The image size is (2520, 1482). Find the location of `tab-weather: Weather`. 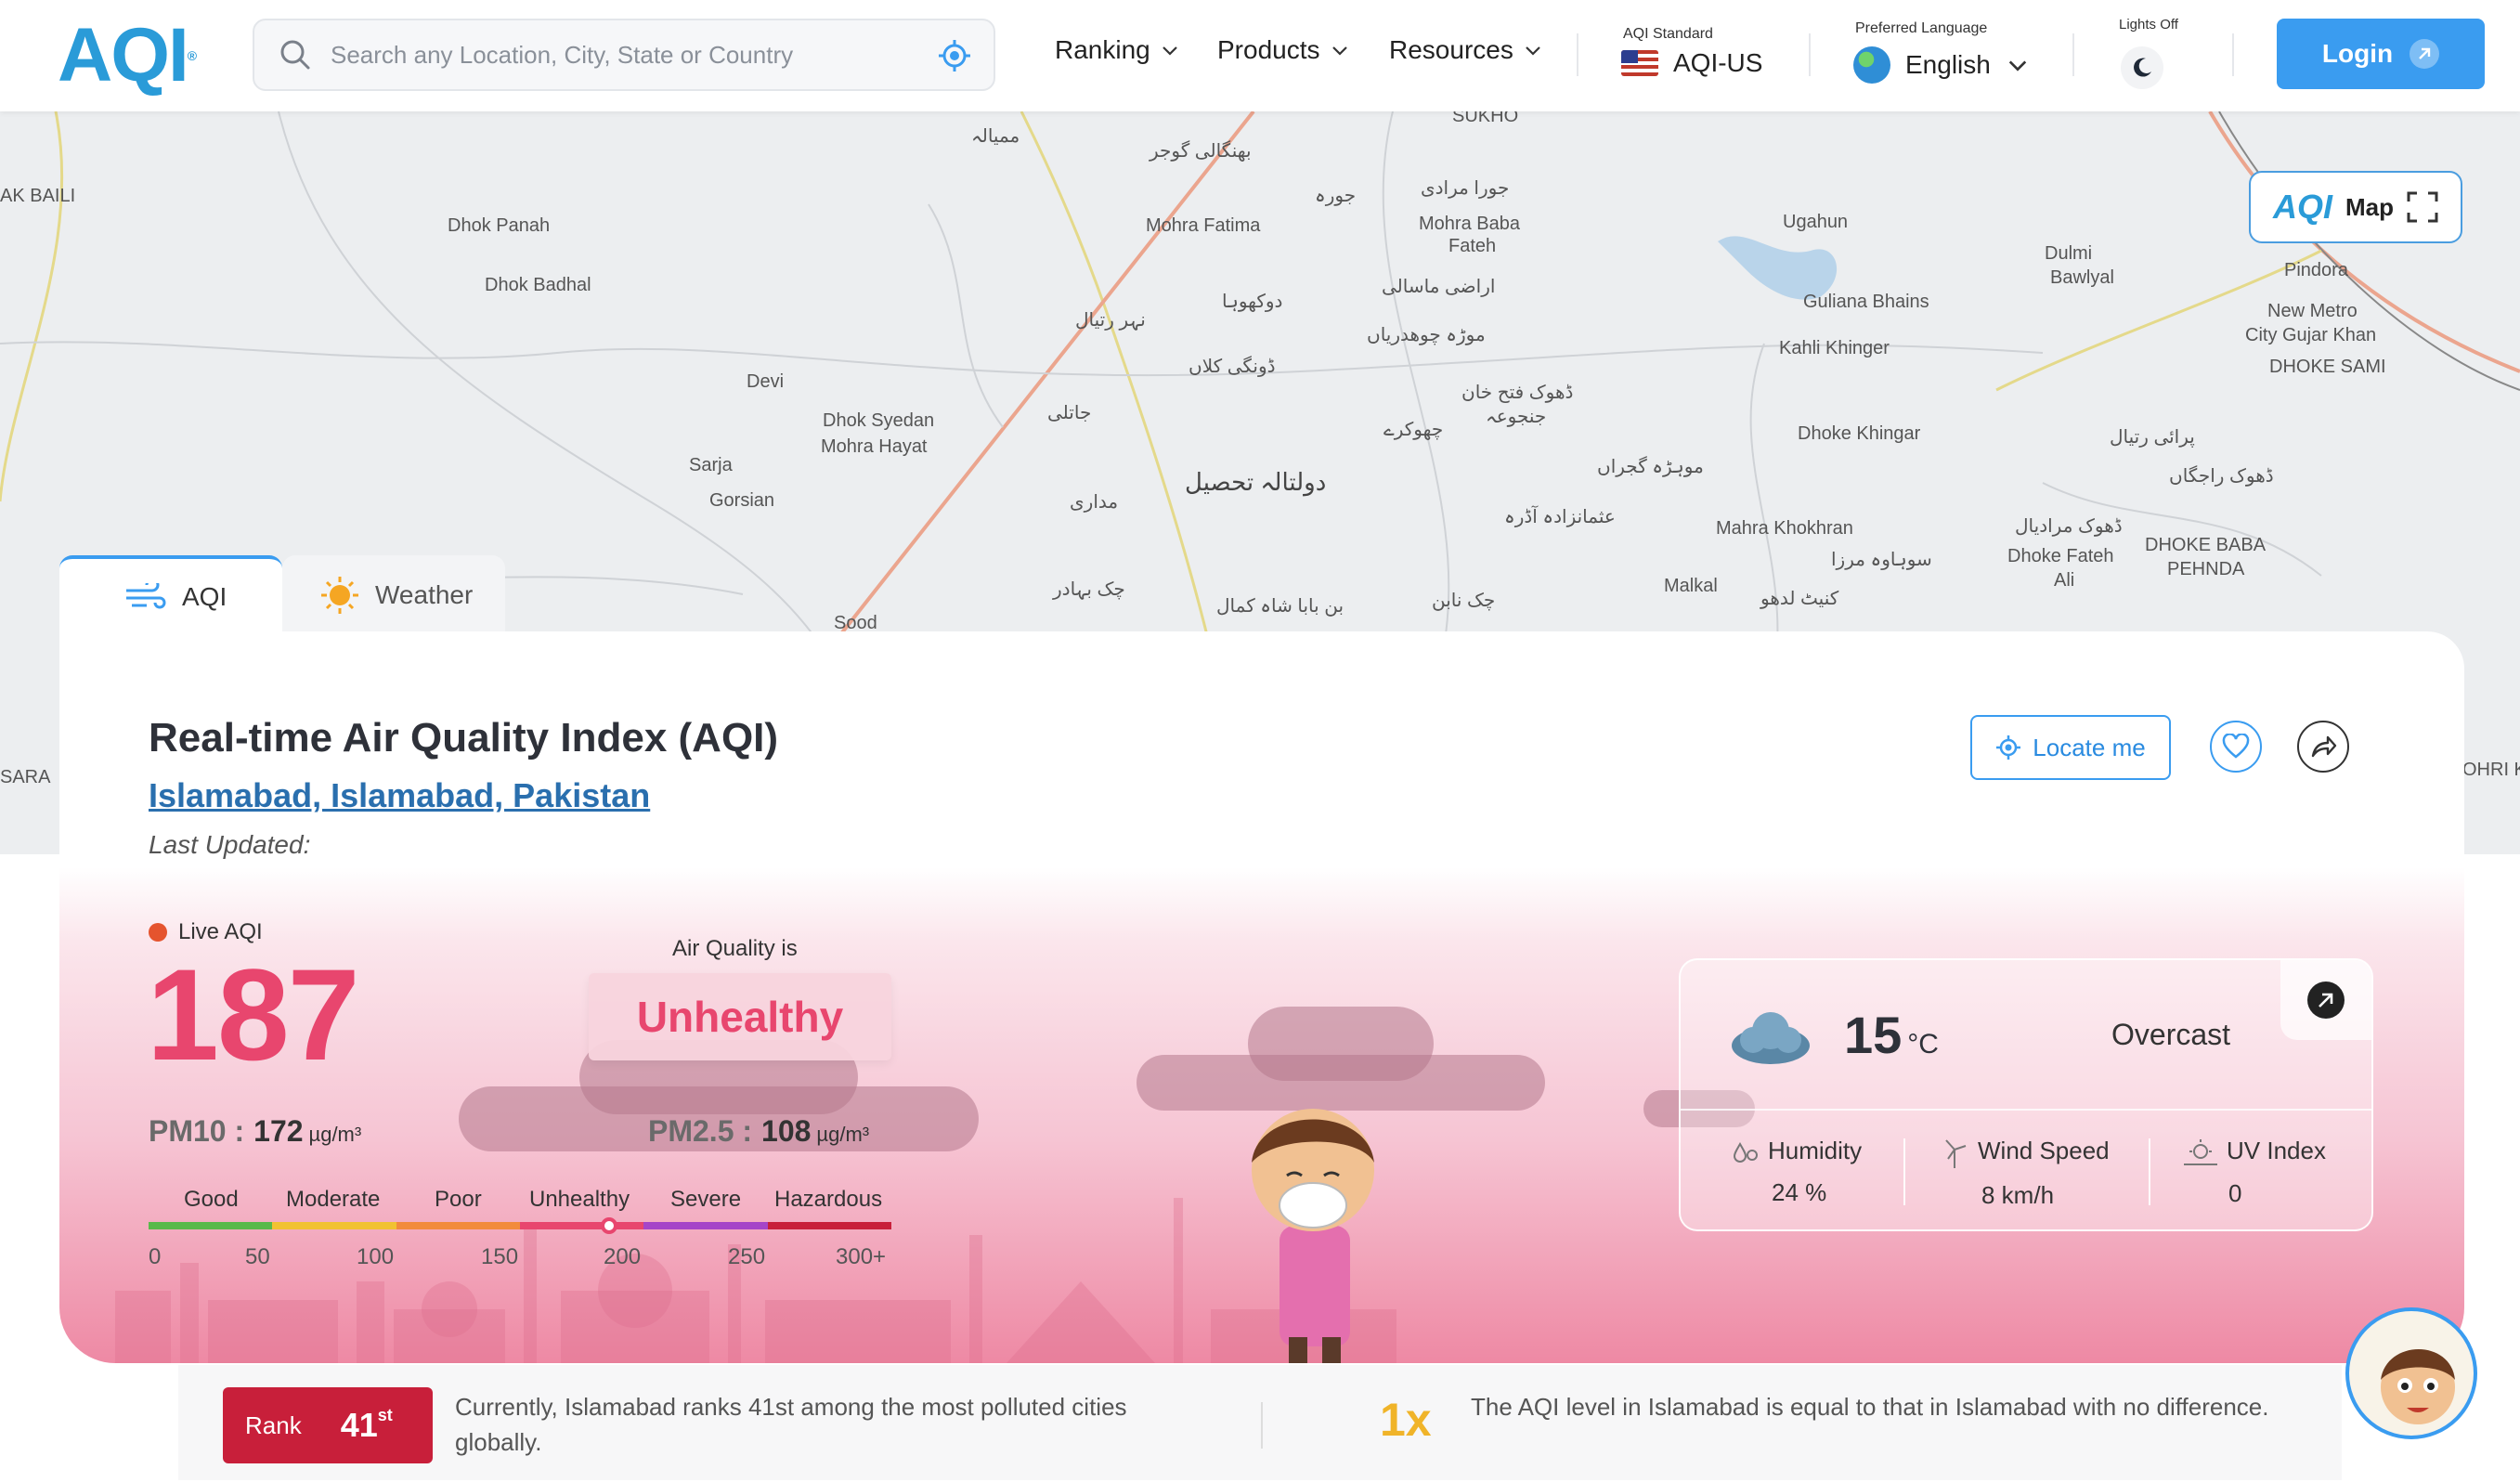

tab-weather: Weather is located at coordinates (393, 595).